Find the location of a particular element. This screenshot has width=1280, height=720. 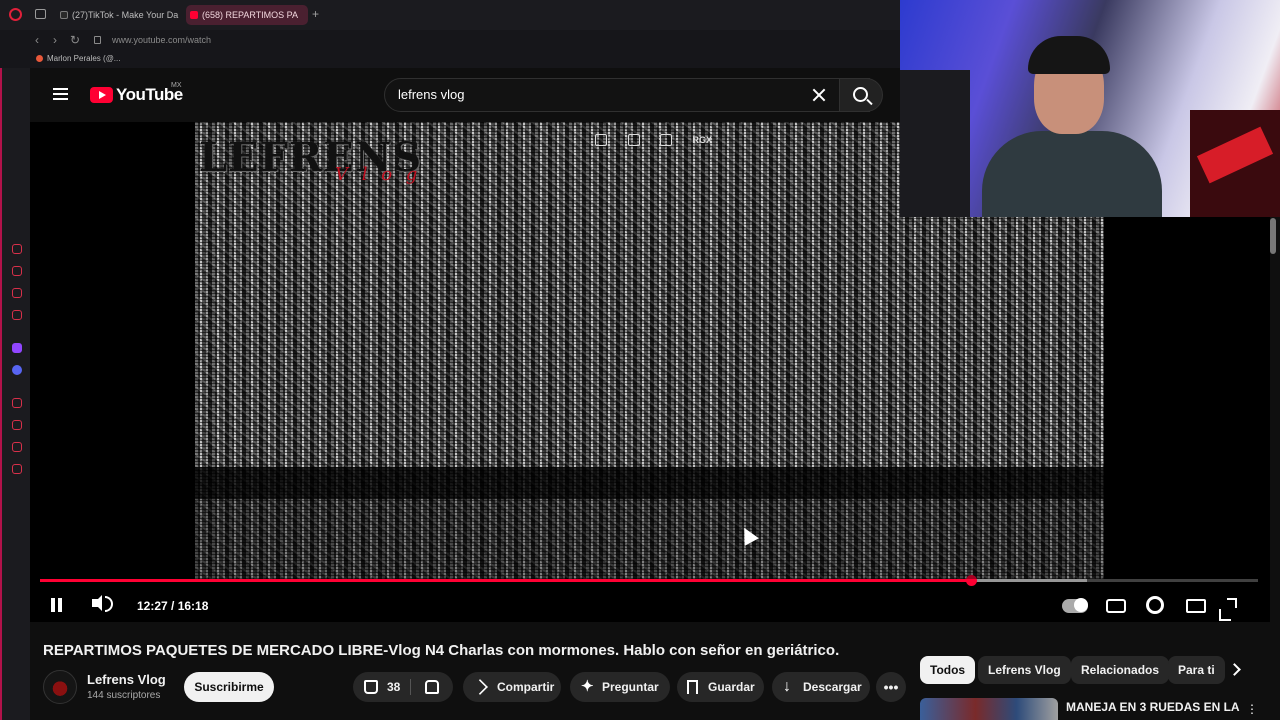

dislike-icon is located at coordinates (432, 687).